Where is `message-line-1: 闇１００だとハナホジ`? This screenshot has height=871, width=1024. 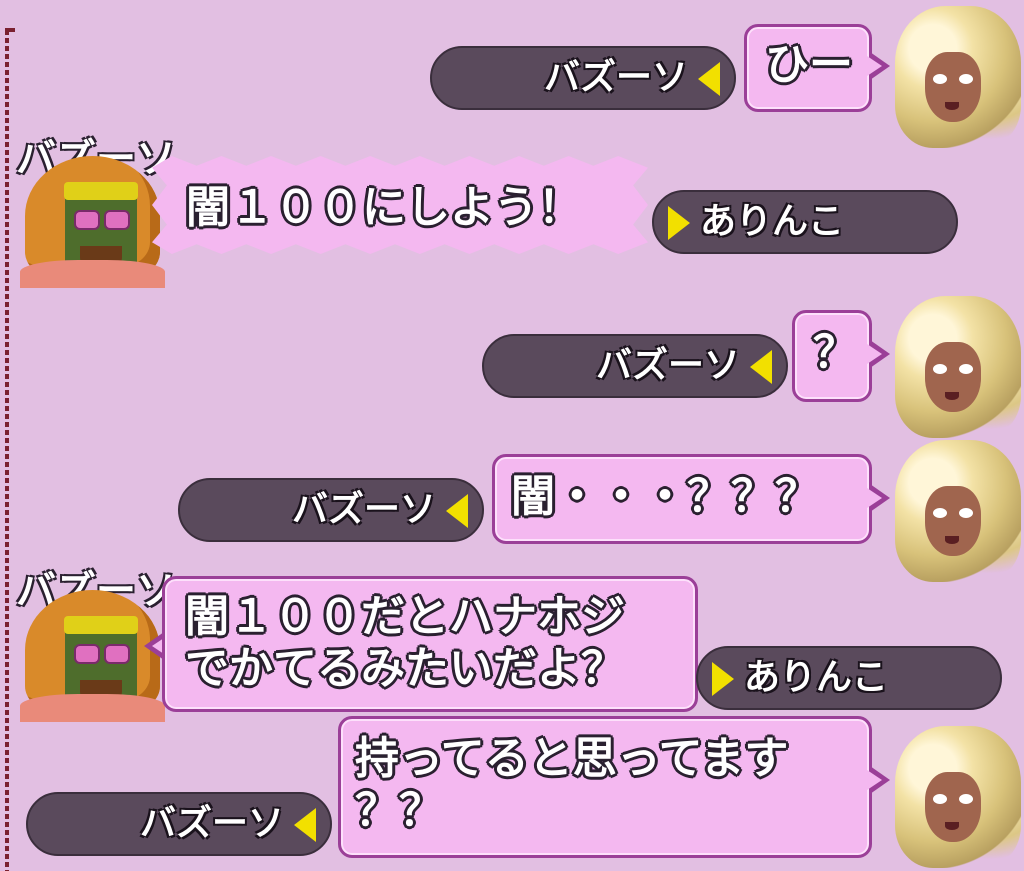
message-line-1: 闇１００だとハナホジ is located at coordinates (405, 616).